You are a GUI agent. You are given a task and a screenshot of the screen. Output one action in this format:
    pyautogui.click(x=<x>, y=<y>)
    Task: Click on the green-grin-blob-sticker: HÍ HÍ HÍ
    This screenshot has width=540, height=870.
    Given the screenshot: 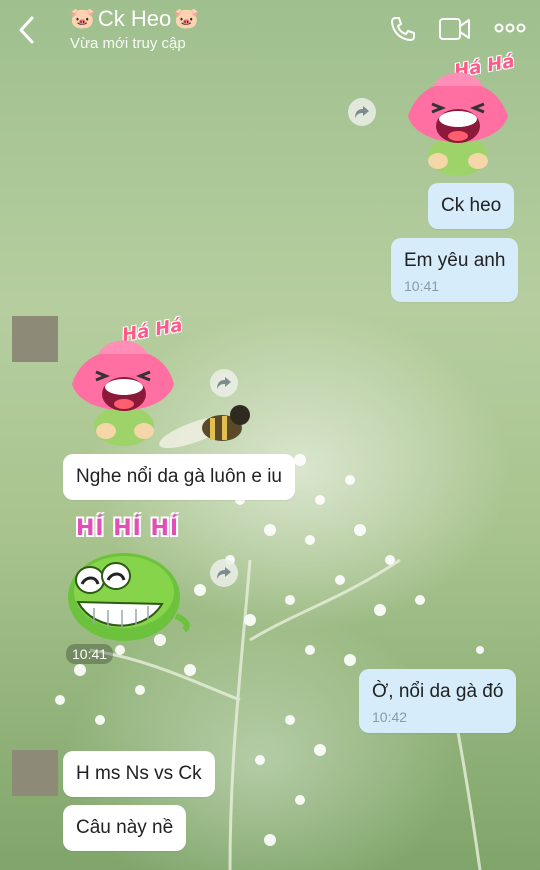 What is the action you would take?
    pyautogui.click(x=129, y=582)
    